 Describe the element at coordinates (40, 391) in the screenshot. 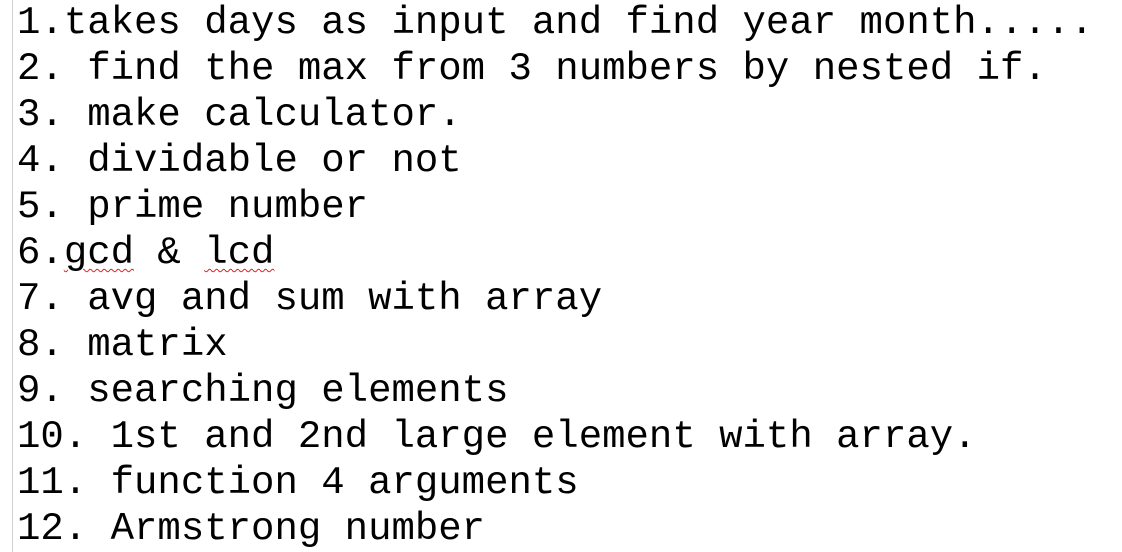

I see `item-number: 9.` at that location.